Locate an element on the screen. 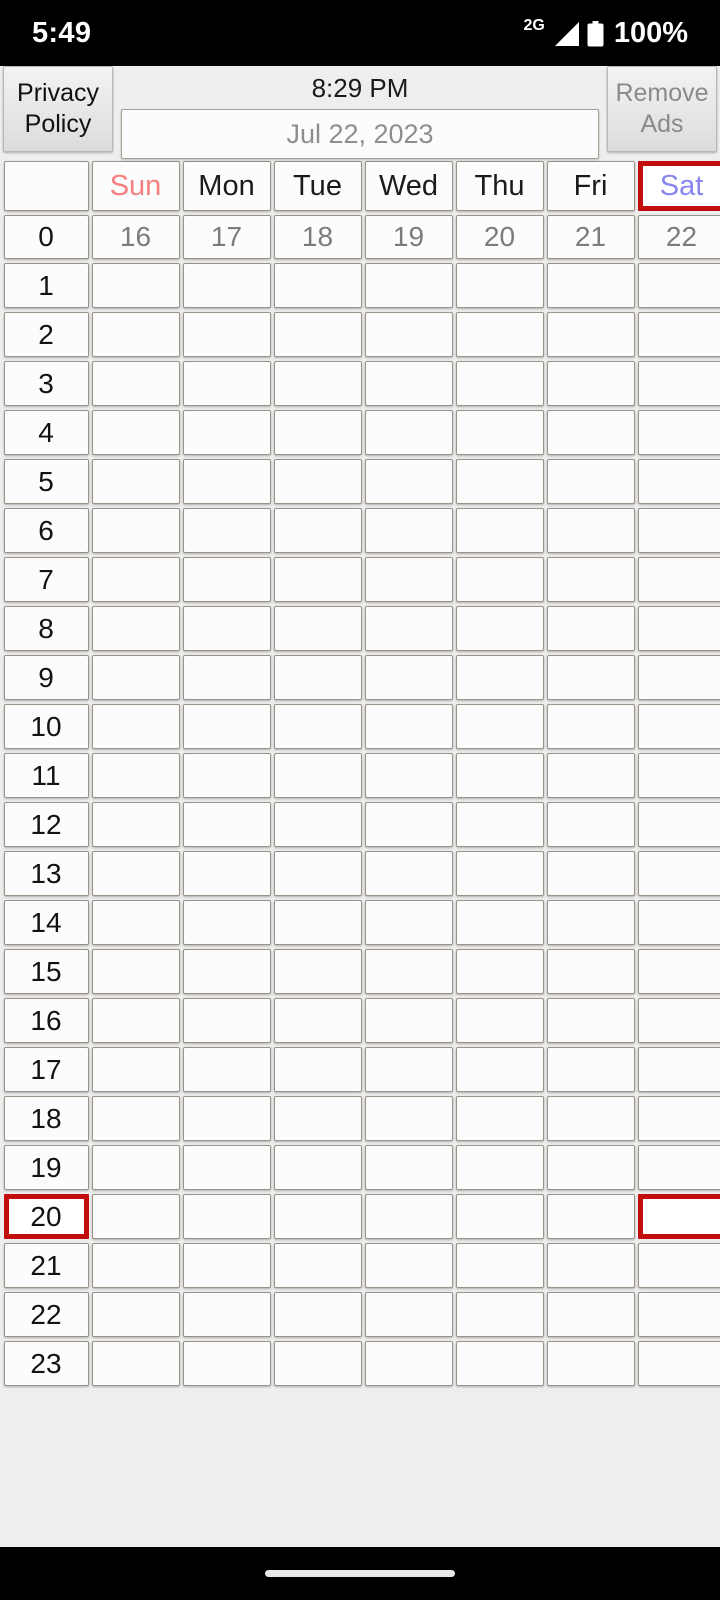 The height and width of the screenshot is (1600, 720). calendar-hour-header-0: 0 is located at coordinates (46, 237).